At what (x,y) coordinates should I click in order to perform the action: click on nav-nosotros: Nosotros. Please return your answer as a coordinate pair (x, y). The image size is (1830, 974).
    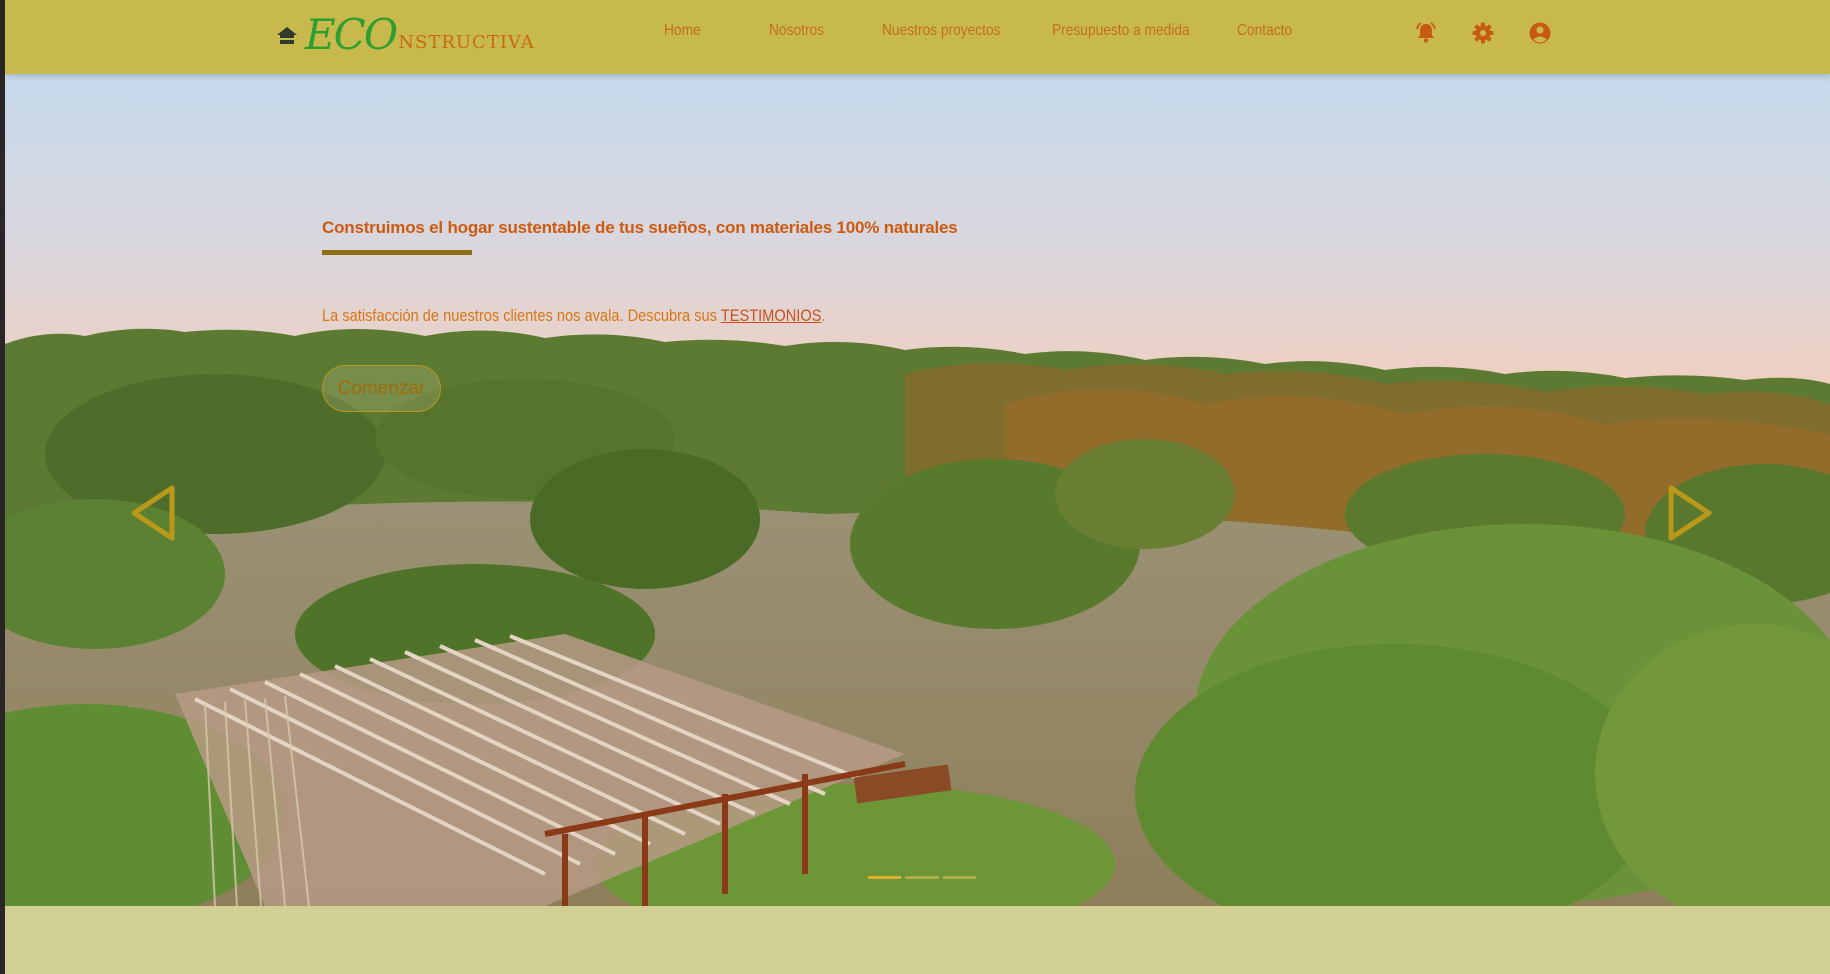
    Looking at the image, I should click on (796, 31).